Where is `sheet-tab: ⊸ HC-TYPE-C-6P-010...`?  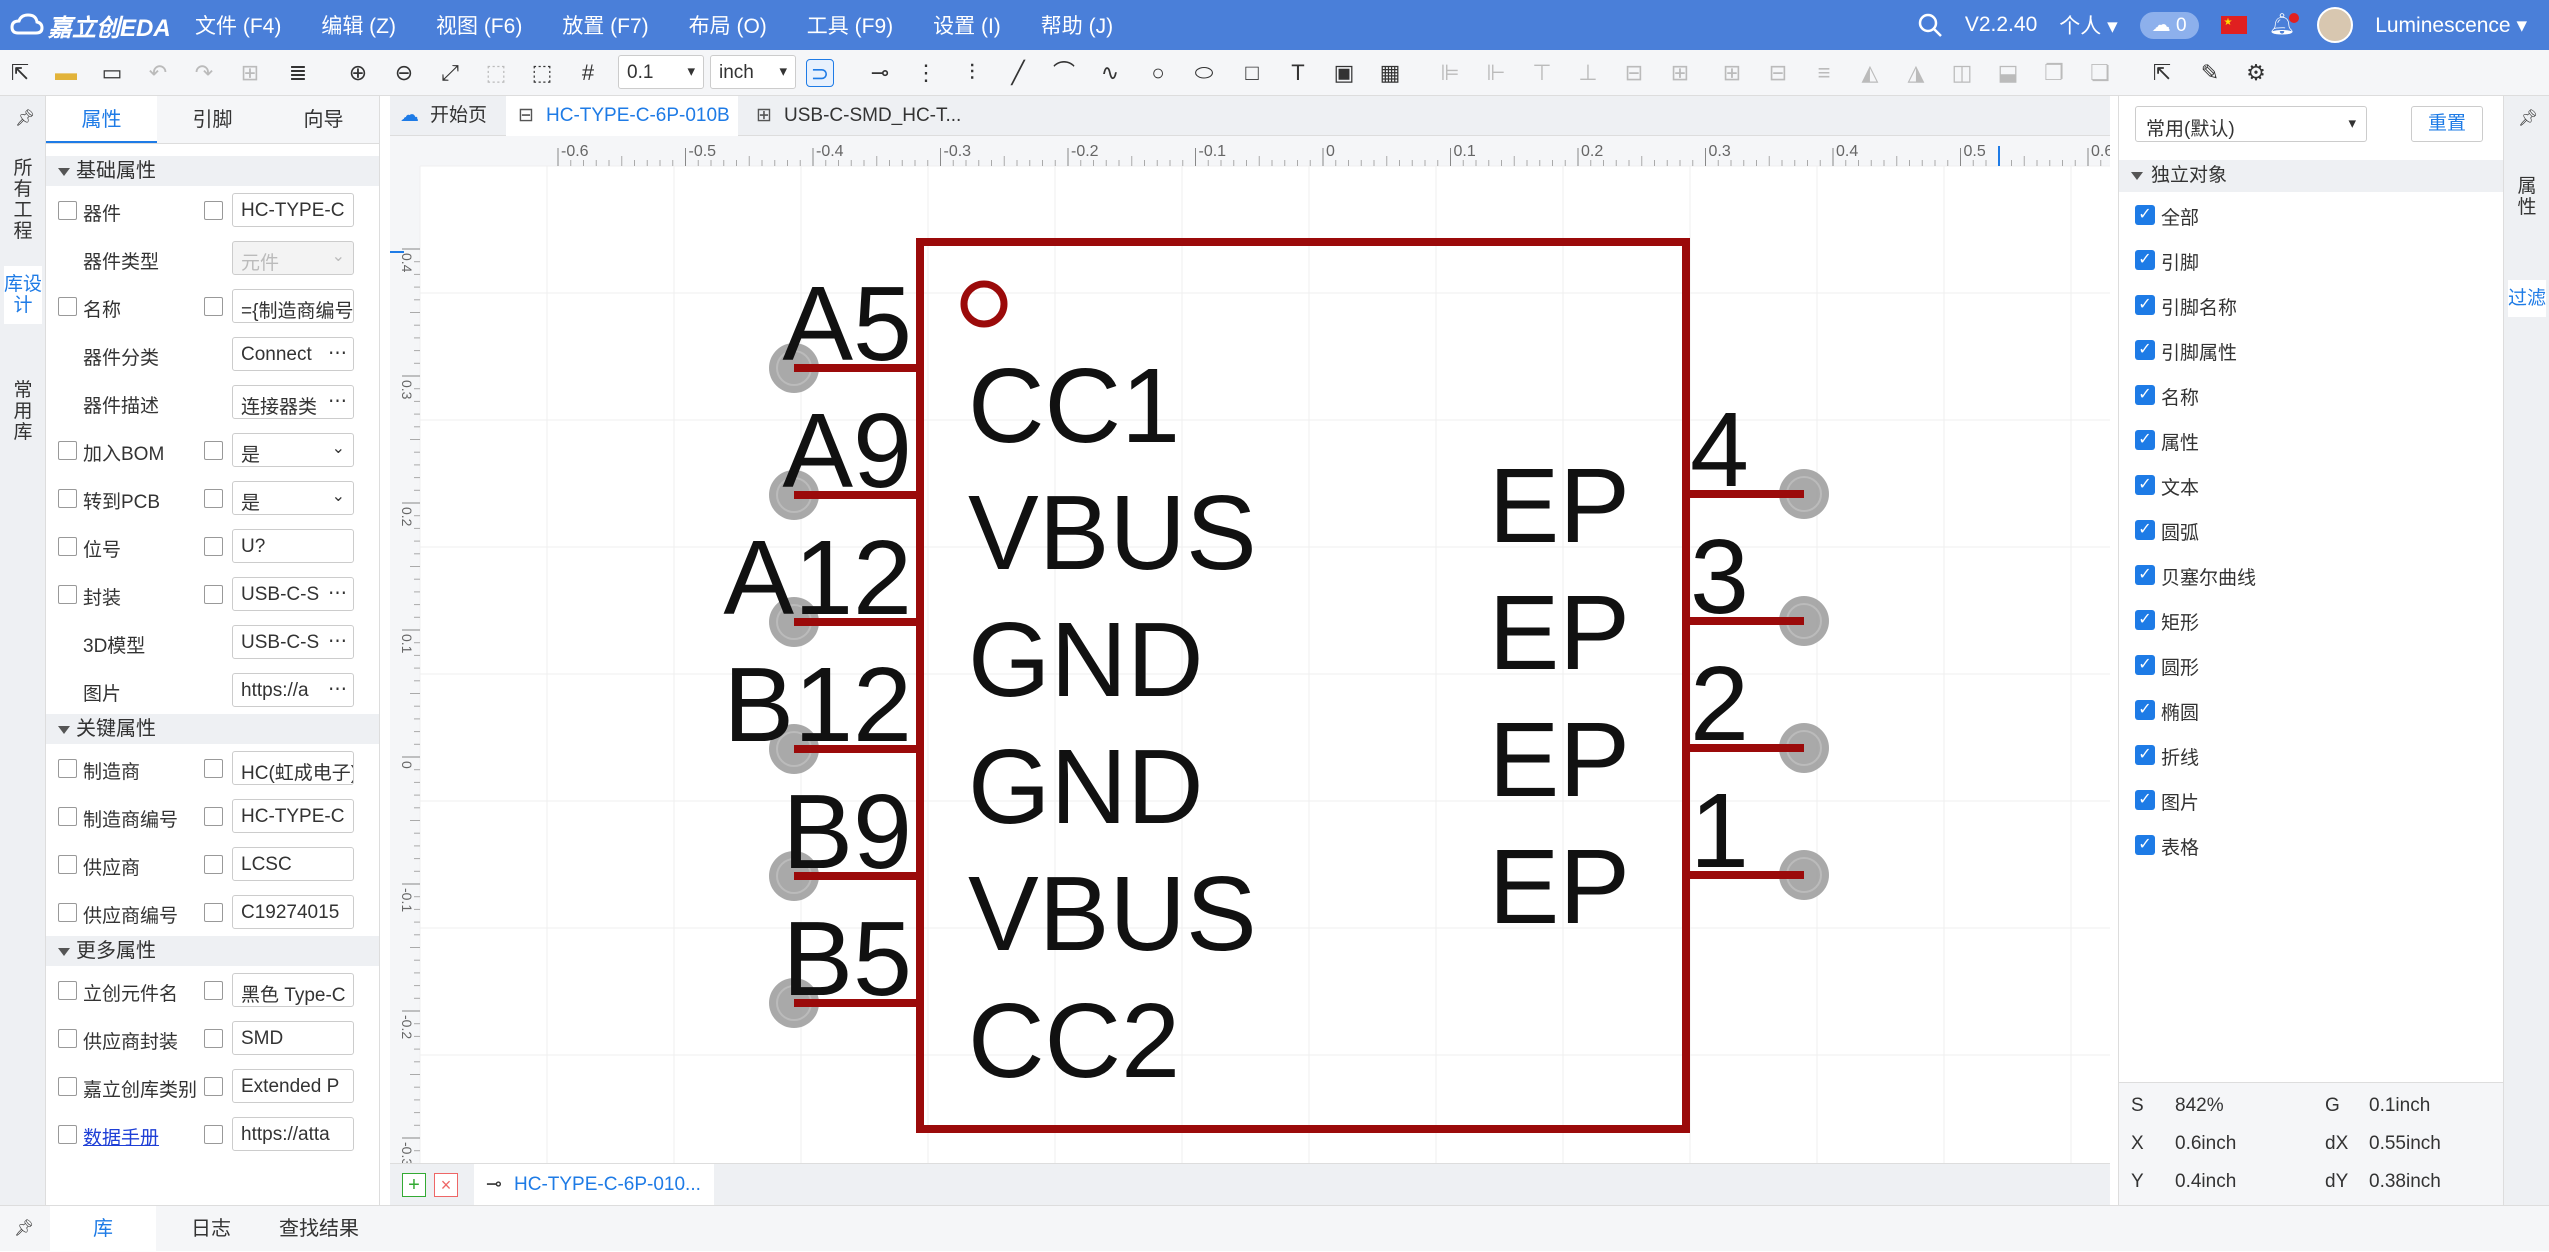
sheet-tab: ⊸ HC-TYPE-C-6P-010... is located at coordinates (594, 1185).